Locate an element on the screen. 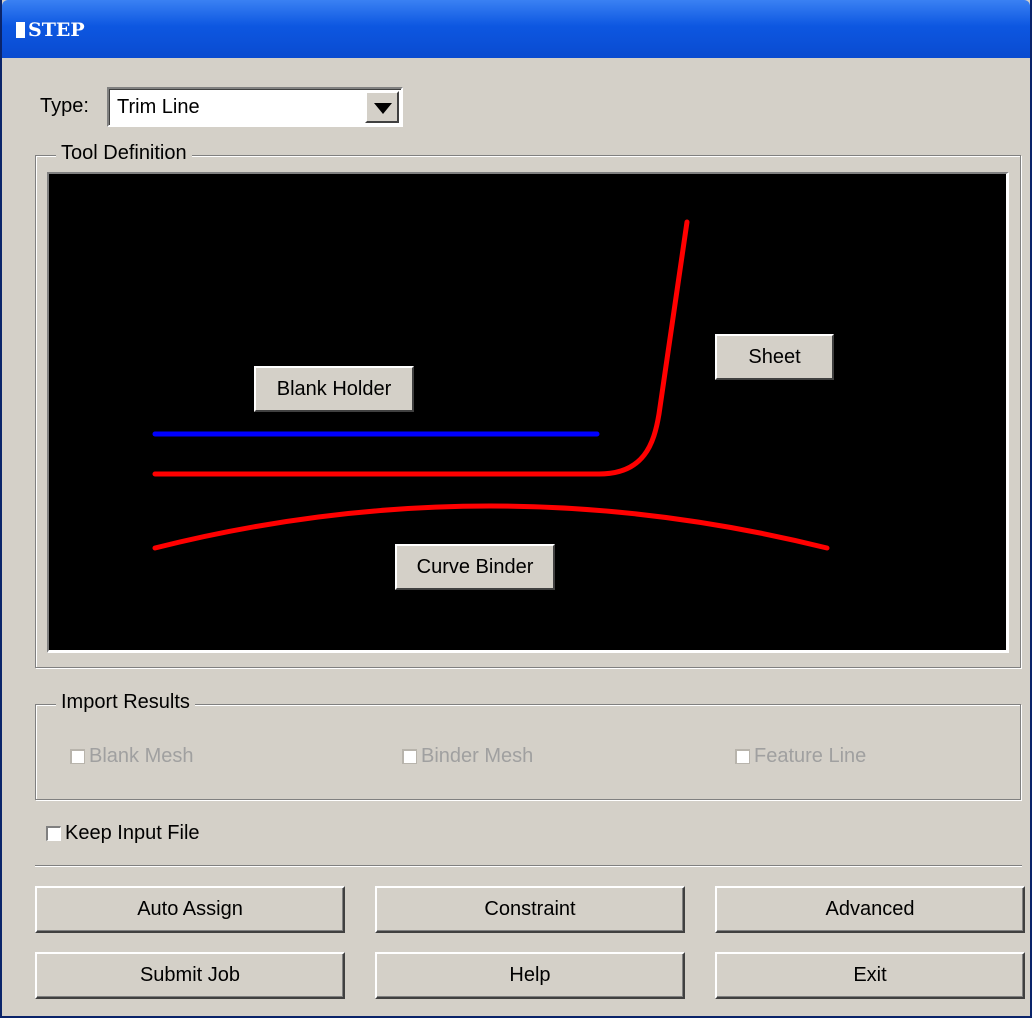  curve-binder-tag: Curve Binder is located at coordinates (475, 567).